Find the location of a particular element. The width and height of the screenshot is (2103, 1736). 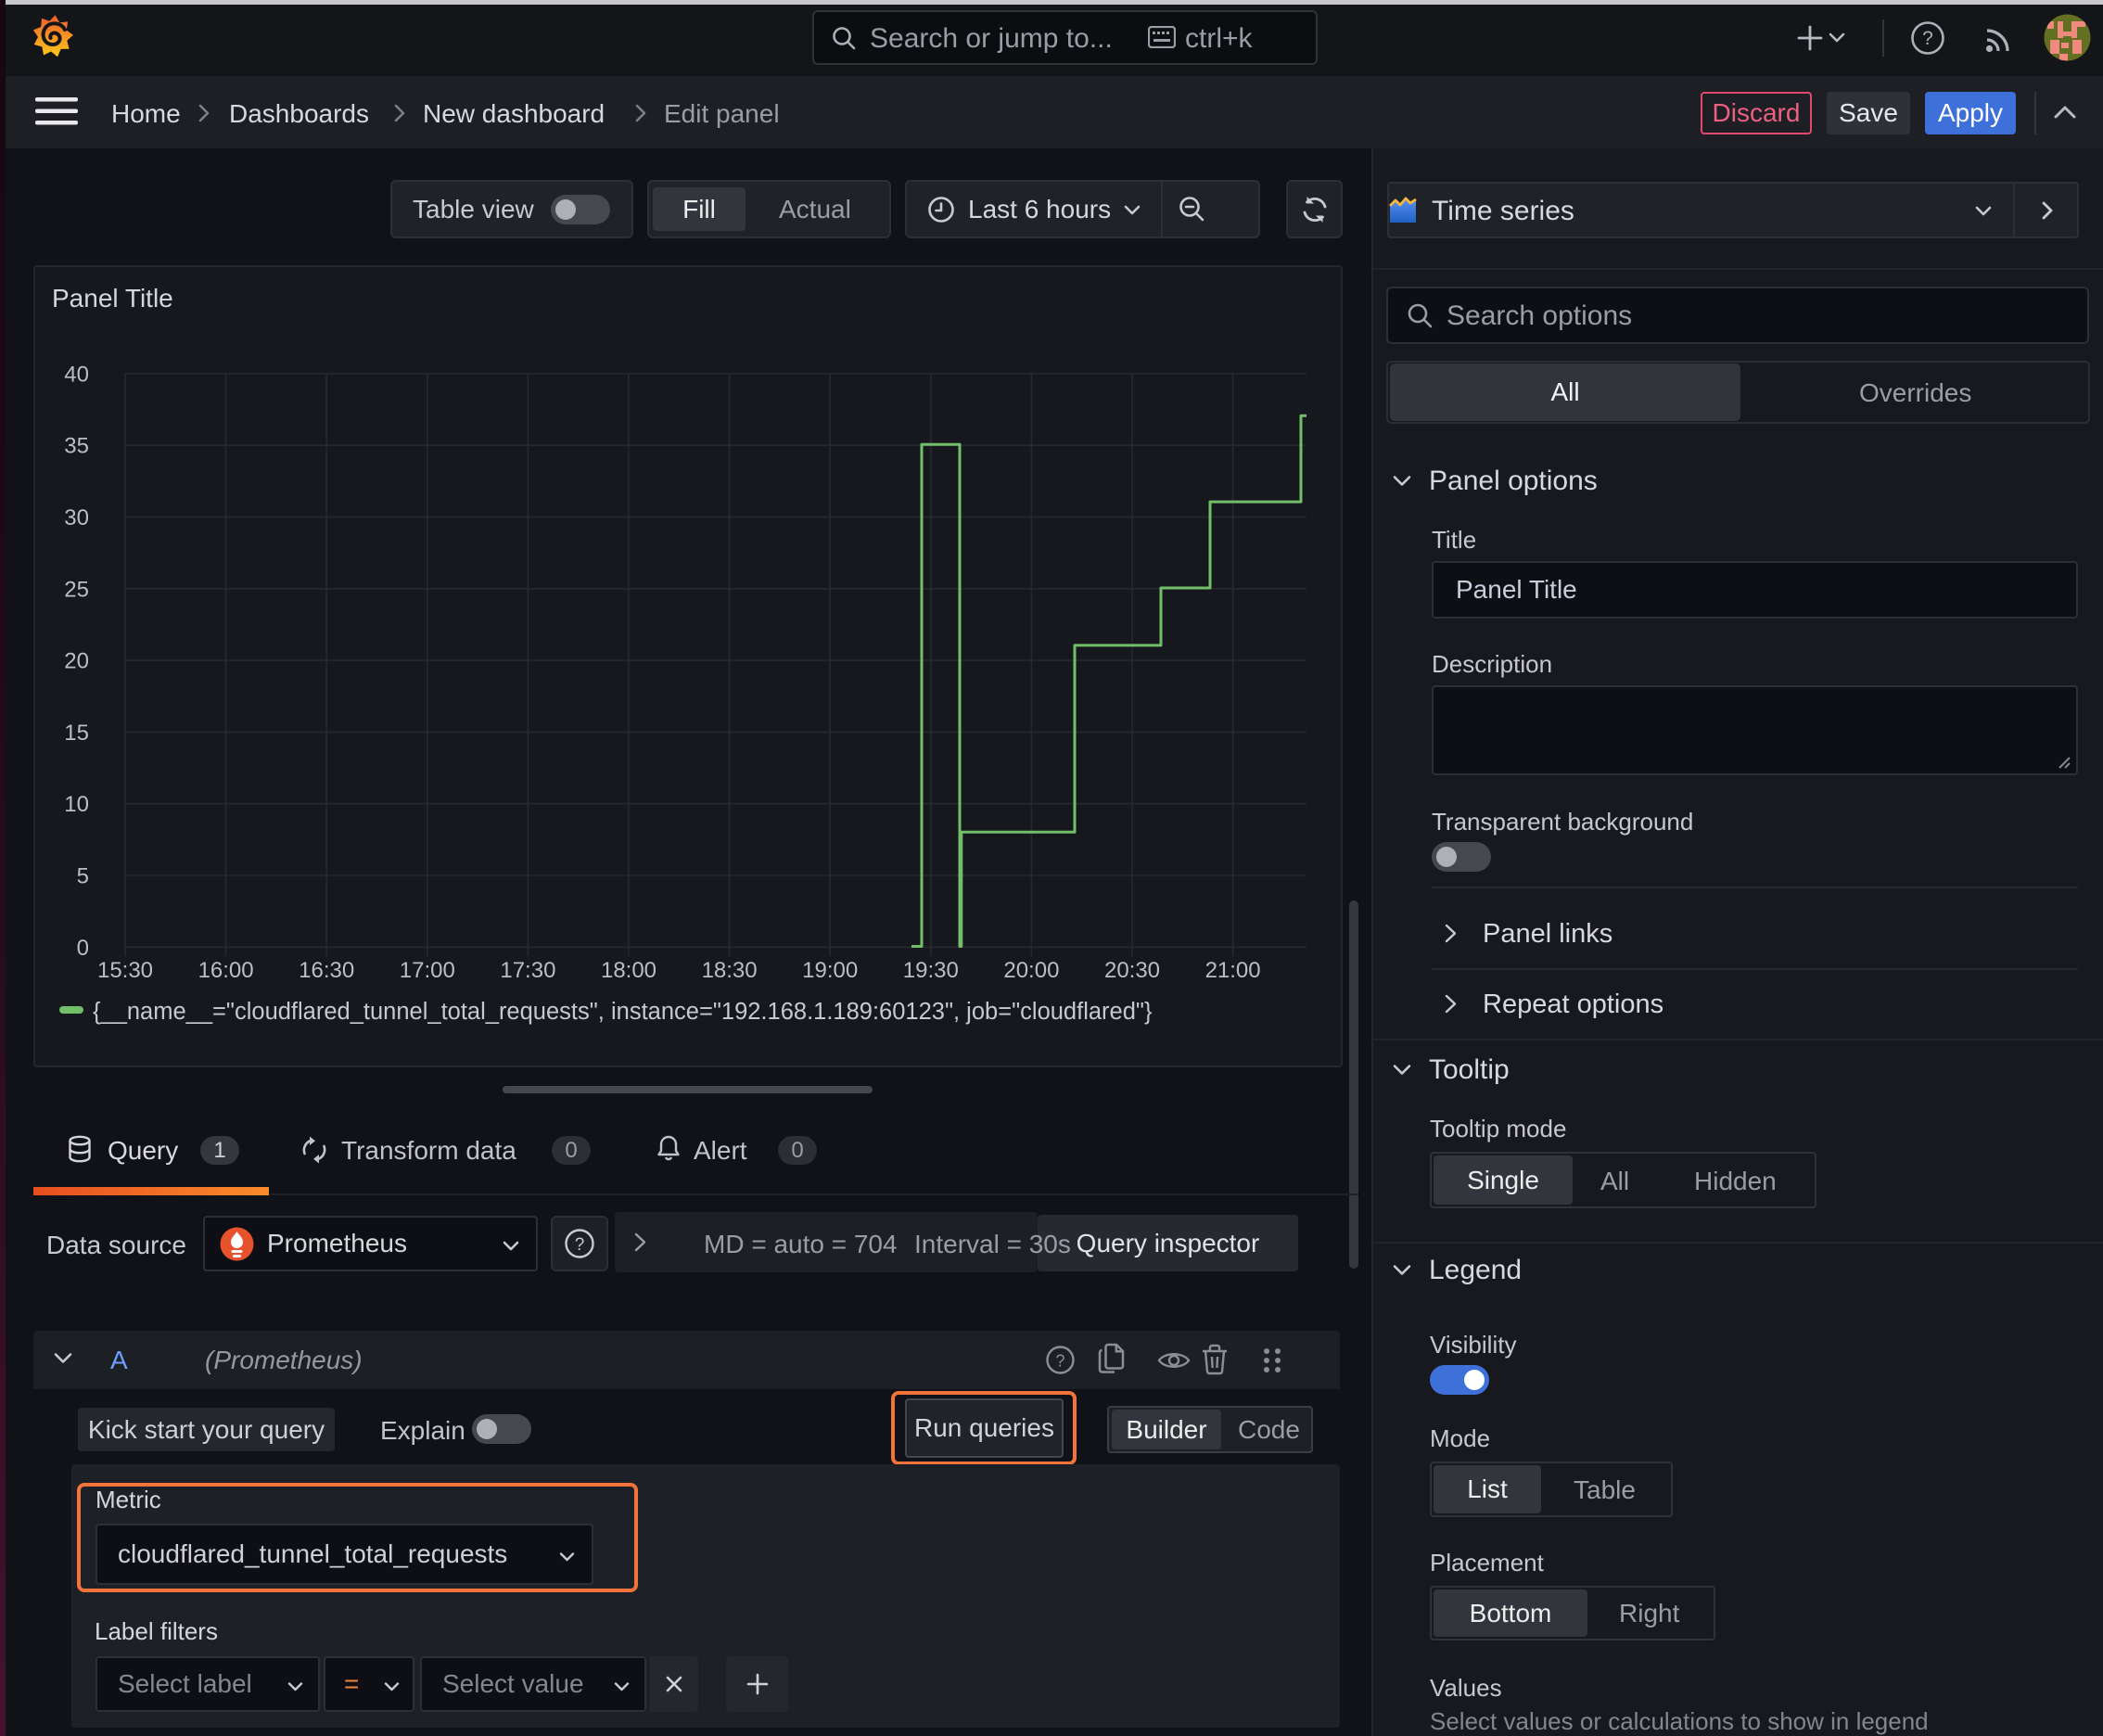

svg-text: 15 is located at coordinates (76, 733).